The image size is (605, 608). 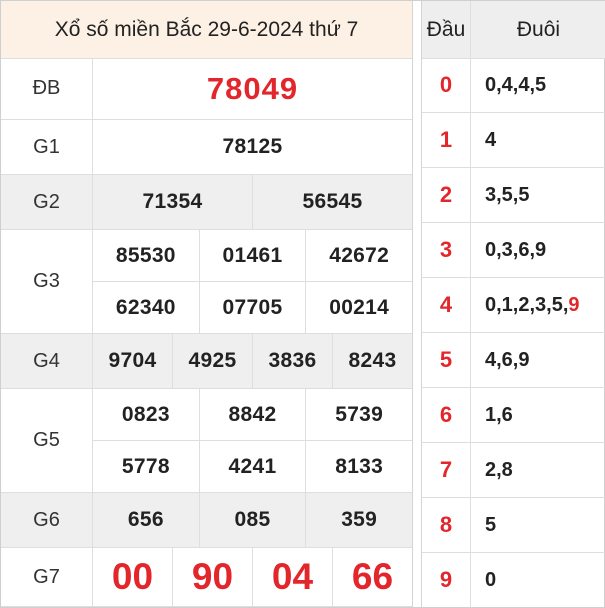 What do you see at coordinates (446, 140) in the screenshot?
I see `head-digit: 1` at bounding box center [446, 140].